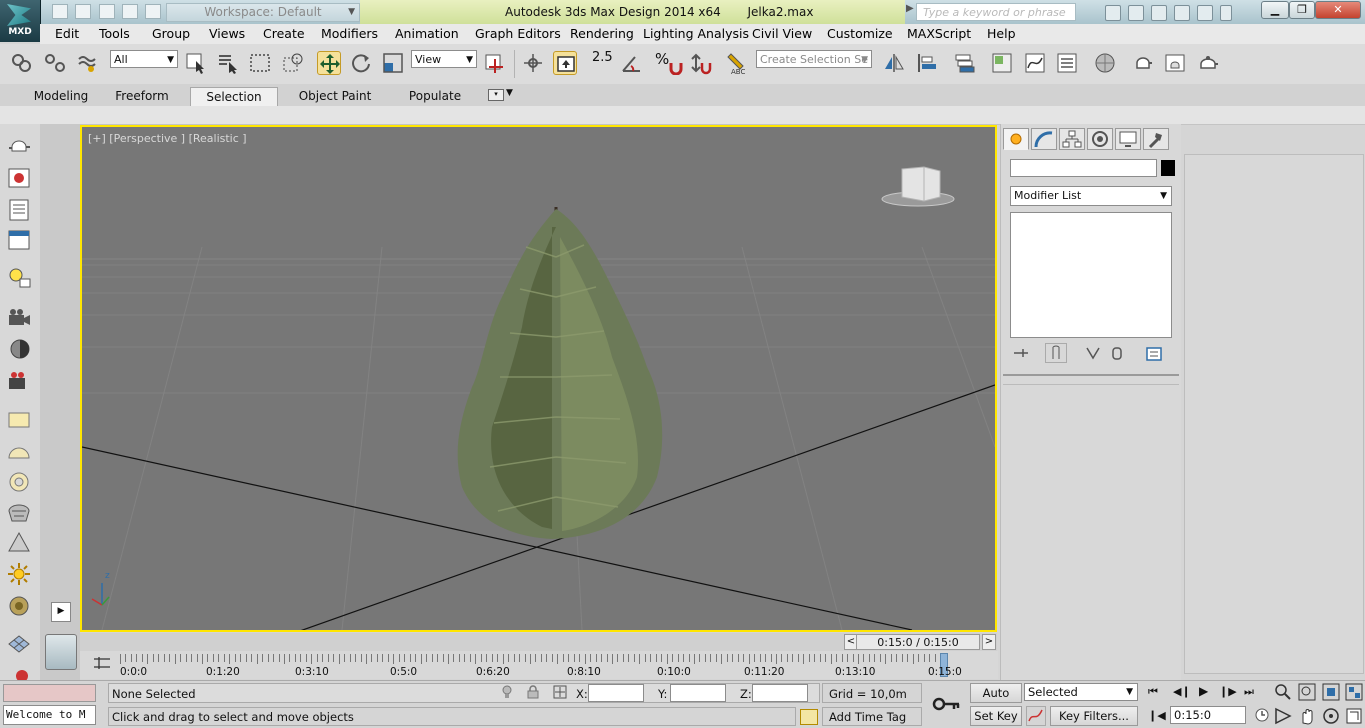 Image resolution: width=1365 pixels, height=728 pixels. Describe the element at coordinates (60, 11) in the screenshot. I see `new-file-icon` at that location.